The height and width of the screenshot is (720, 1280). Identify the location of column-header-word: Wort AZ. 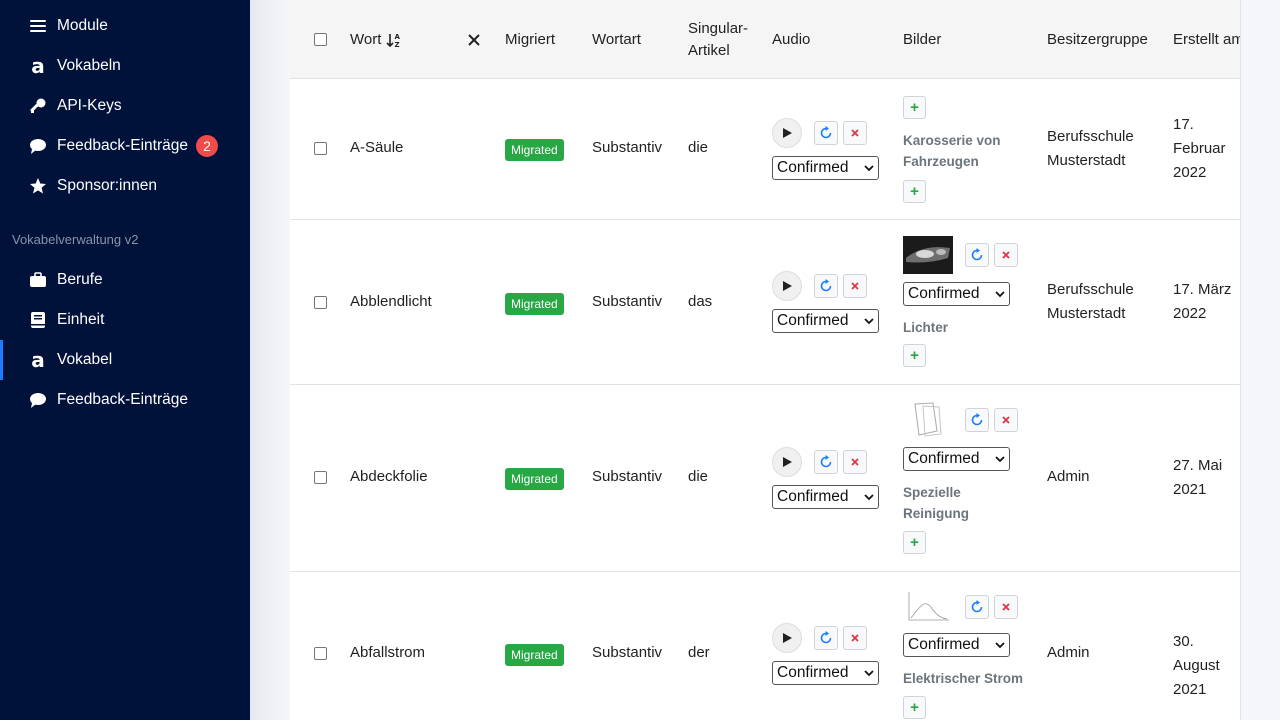
(376, 39).